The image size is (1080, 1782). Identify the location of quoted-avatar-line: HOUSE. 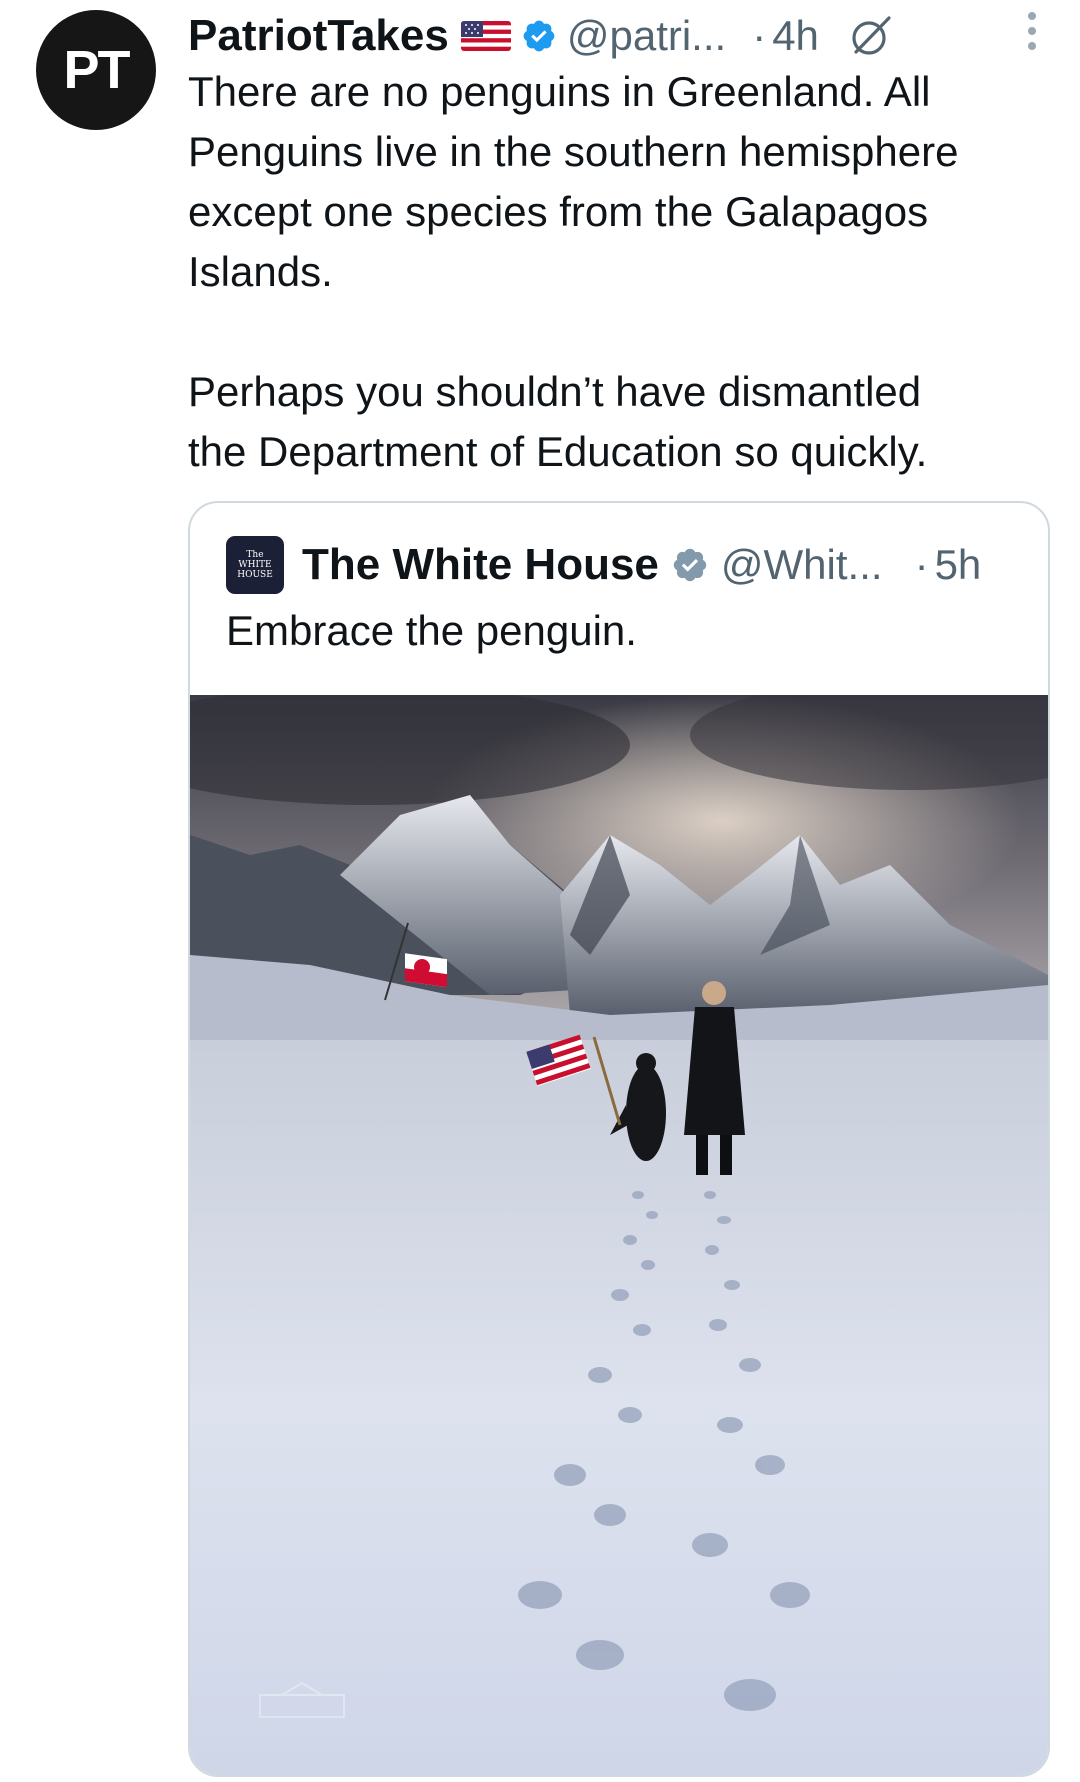
(255, 575).